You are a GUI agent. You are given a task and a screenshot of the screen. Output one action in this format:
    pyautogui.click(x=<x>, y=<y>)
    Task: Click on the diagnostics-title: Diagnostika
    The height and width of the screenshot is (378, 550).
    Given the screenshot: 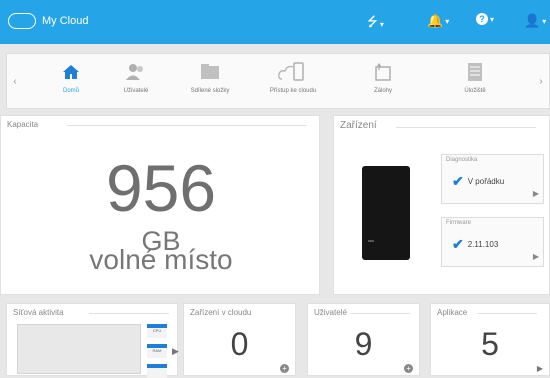 What is the action you would take?
    pyautogui.click(x=462, y=160)
    